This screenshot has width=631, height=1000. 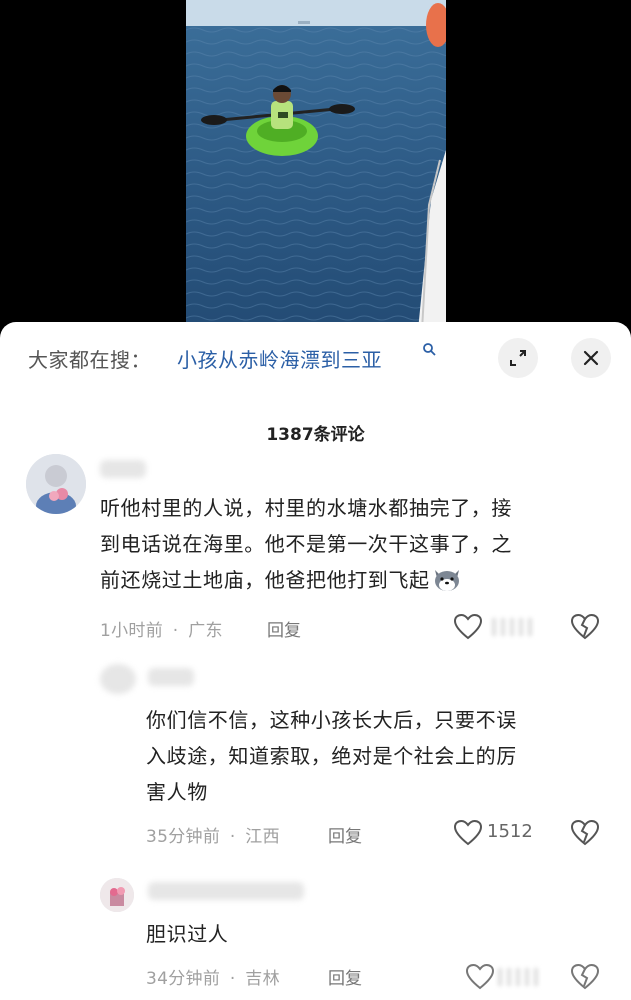 I want to click on comment-line: 你们信不信，这种小孩长大后，只要不误, so click(x=331, y=720).